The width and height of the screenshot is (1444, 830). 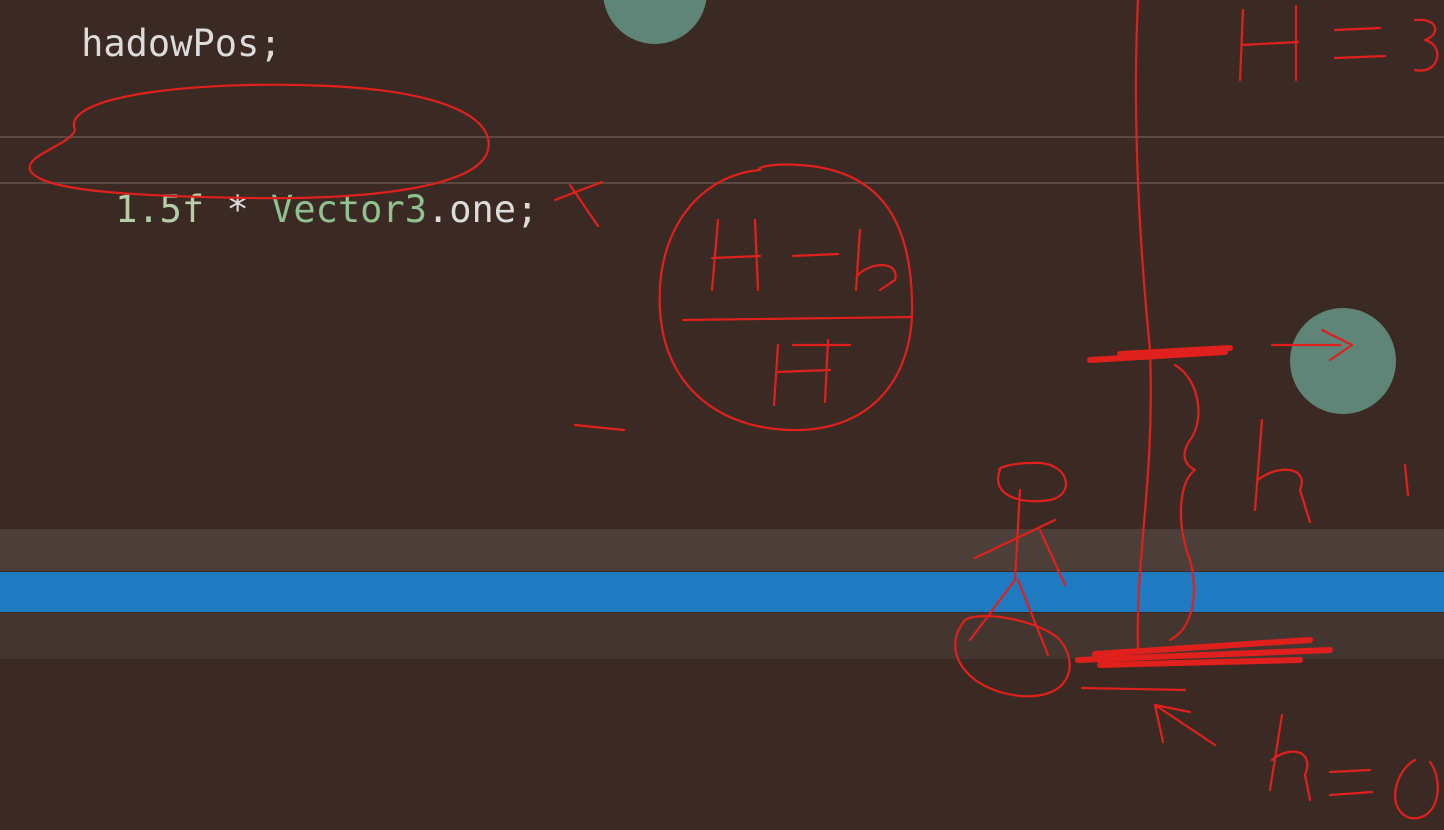 What do you see at coordinates (1353, 766) in the screenshot?
I see `annotation-label-h-equals-zero` at bounding box center [1353, 766].